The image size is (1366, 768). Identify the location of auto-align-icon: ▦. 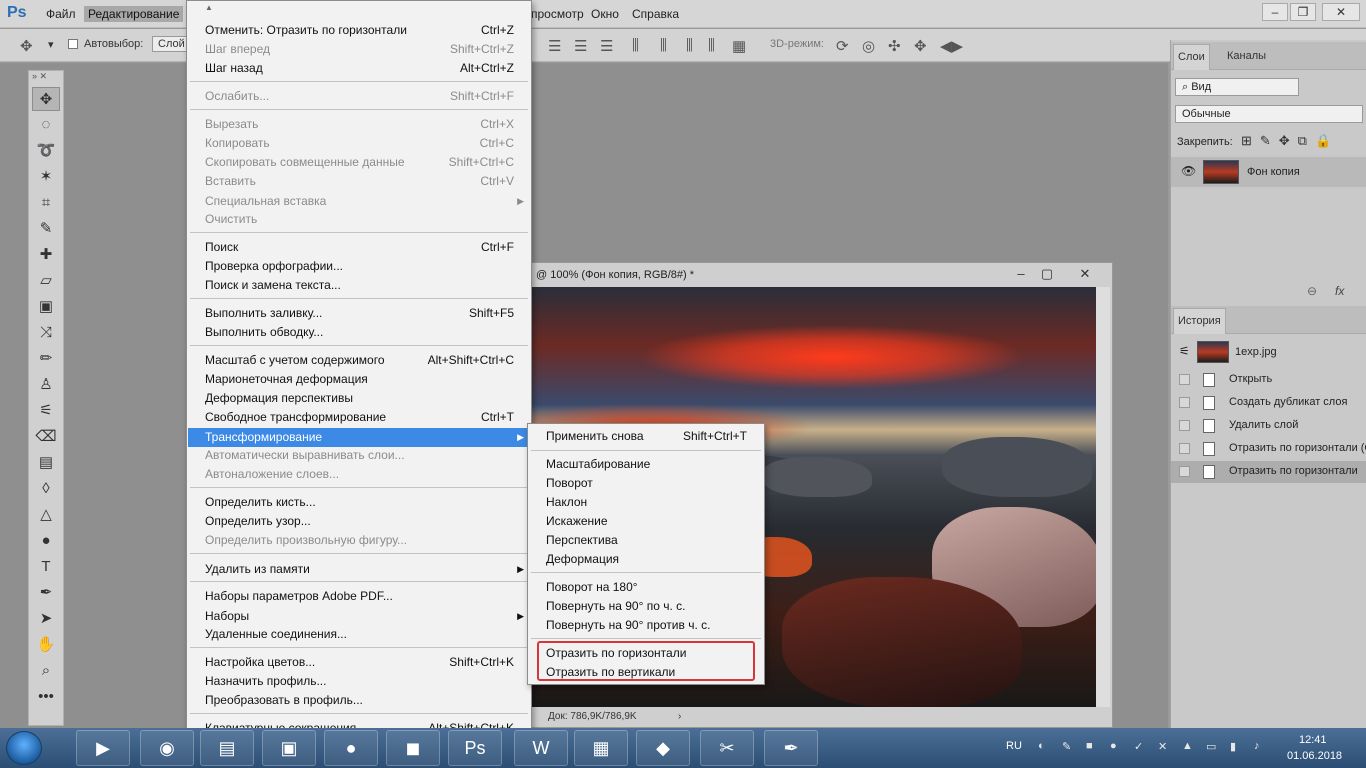
(739, 46).